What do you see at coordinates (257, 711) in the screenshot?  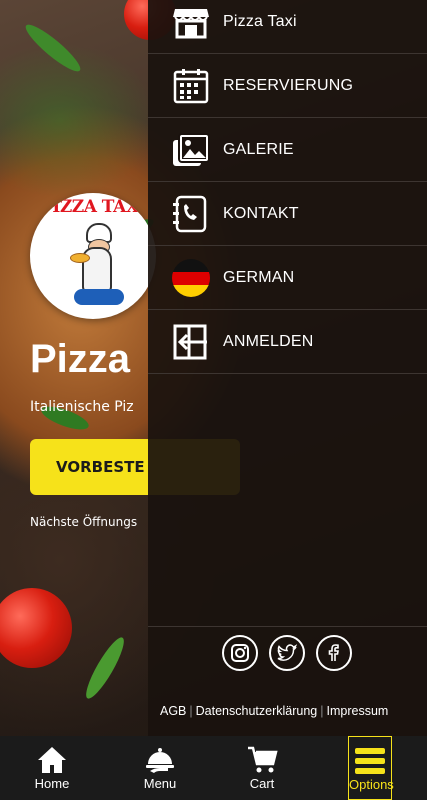 I see `privacy-link: Datenschutzerklärung` at bounding box center [257, 711].